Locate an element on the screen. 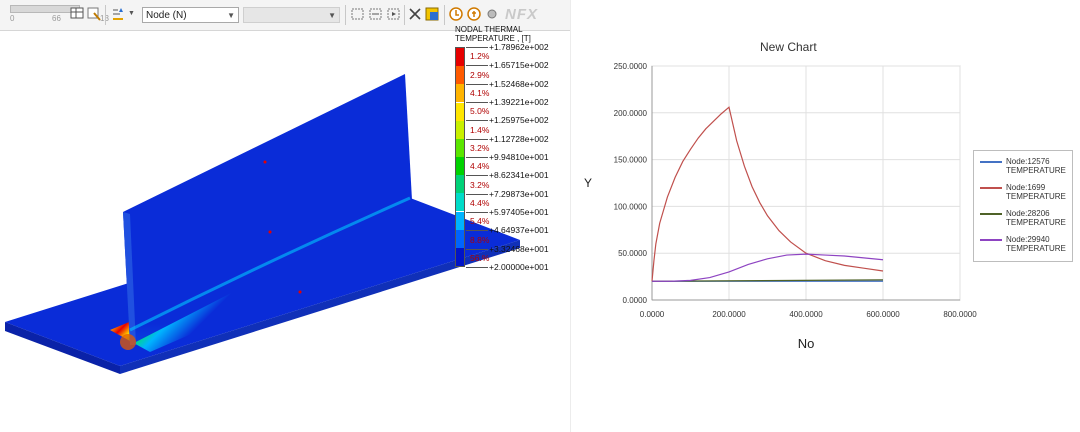 The width and height of the screenshot is (1080, 432). x-tick-label: 0.0000 is located at coordinates (652, 314).